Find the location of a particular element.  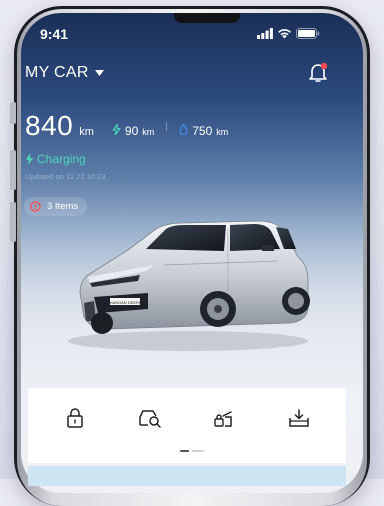

page-dot-active is located at coordinates (184, 451).